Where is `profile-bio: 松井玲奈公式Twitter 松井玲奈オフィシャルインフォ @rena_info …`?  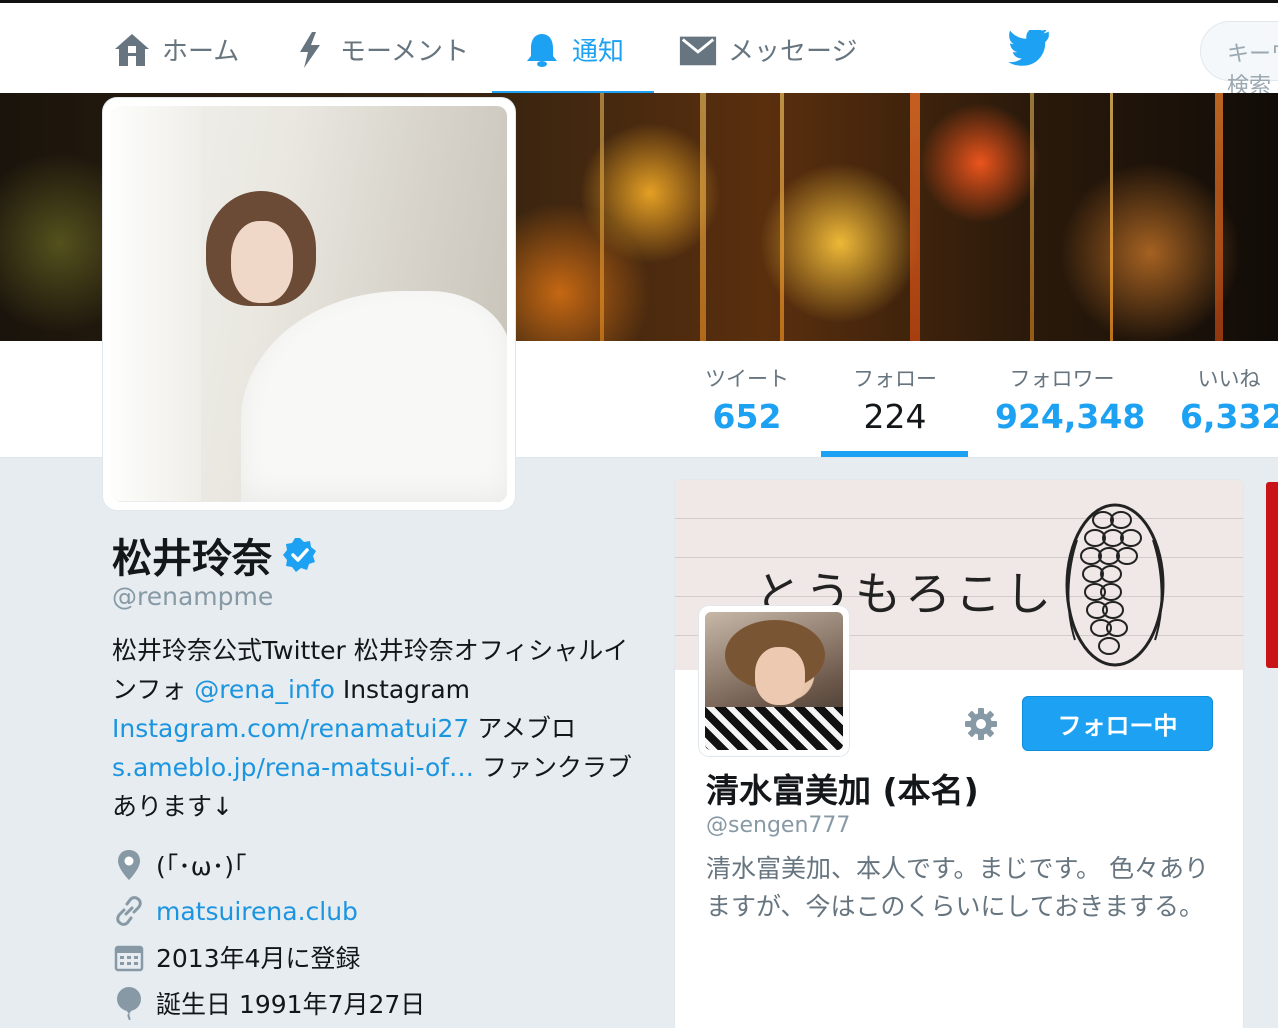 profile-bio: 松井玲奈公式Twitter 松井玲奈オフィシャルインフォ @rena_info … is located at coordinates (372, 728).